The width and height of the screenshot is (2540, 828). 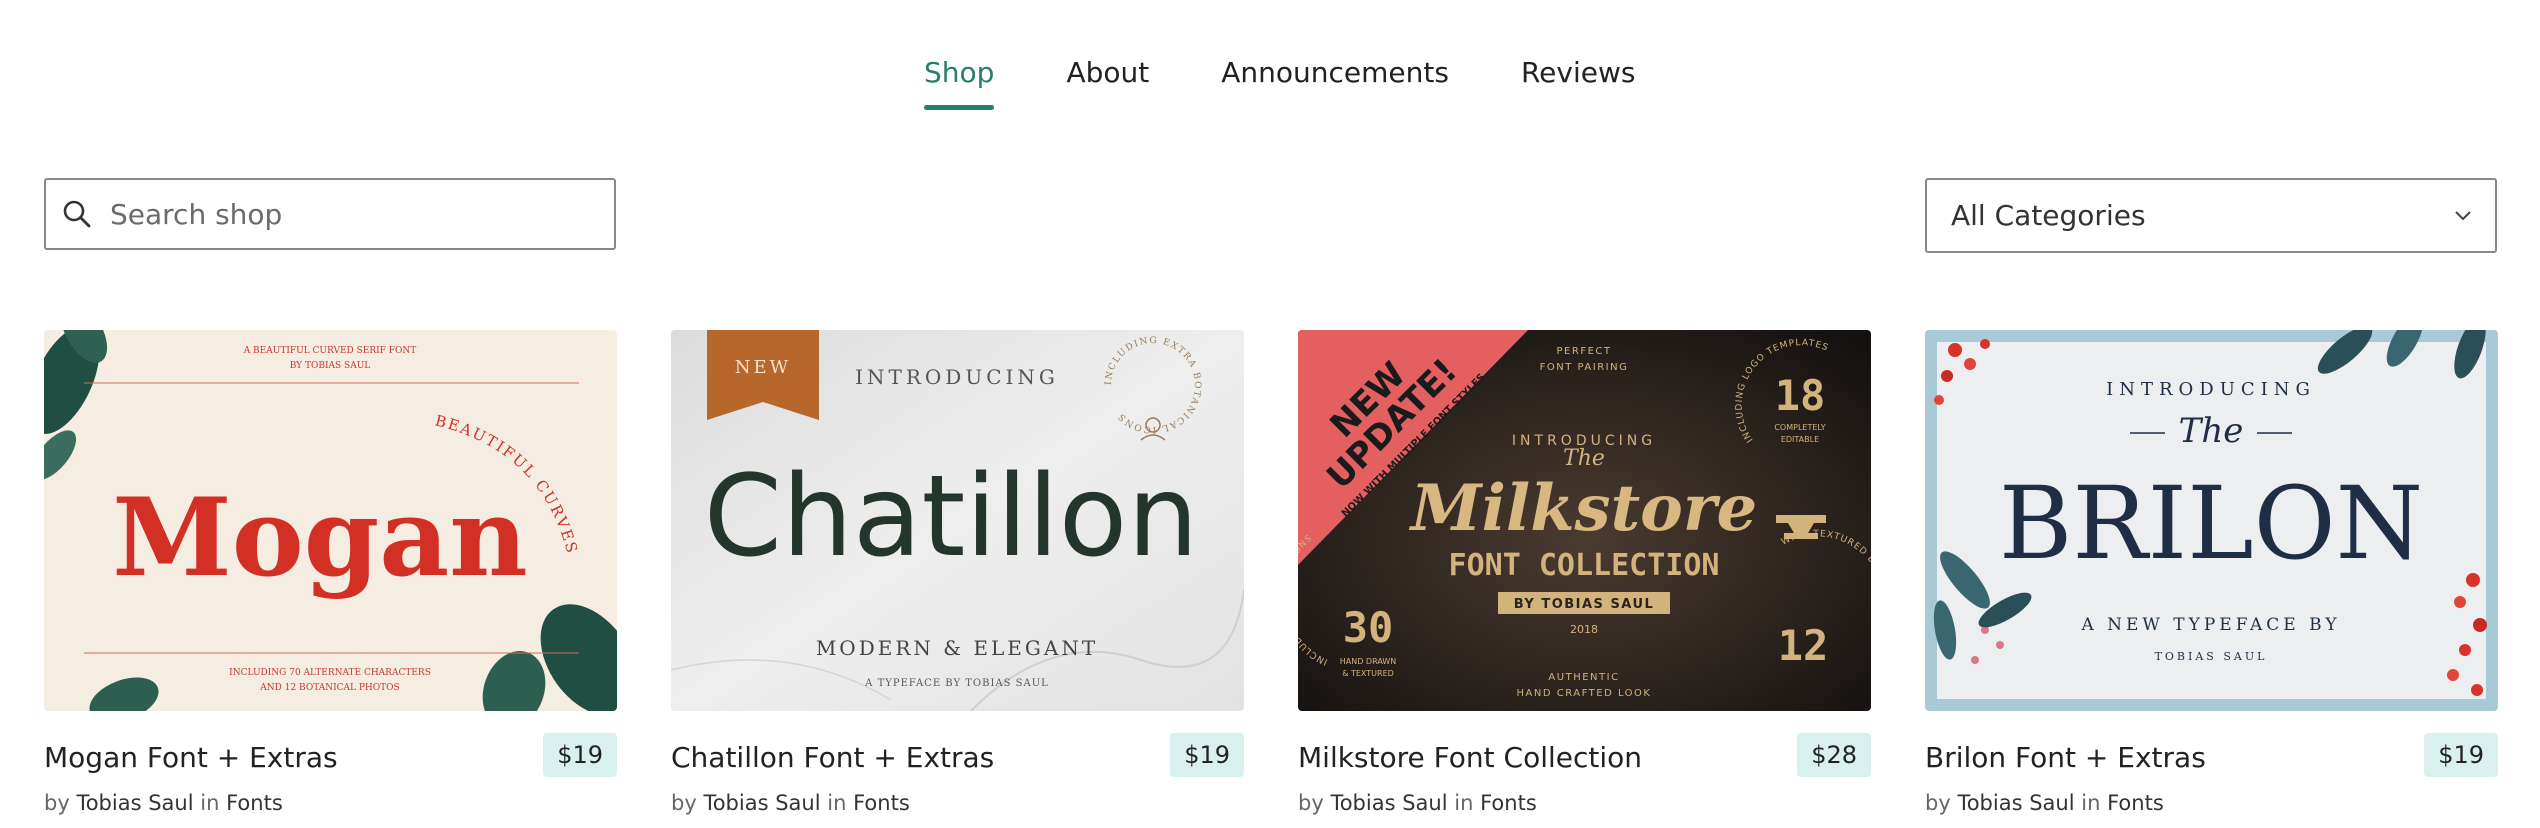 I want to click on category-select: All Categories, so click(x=2211, y=215).